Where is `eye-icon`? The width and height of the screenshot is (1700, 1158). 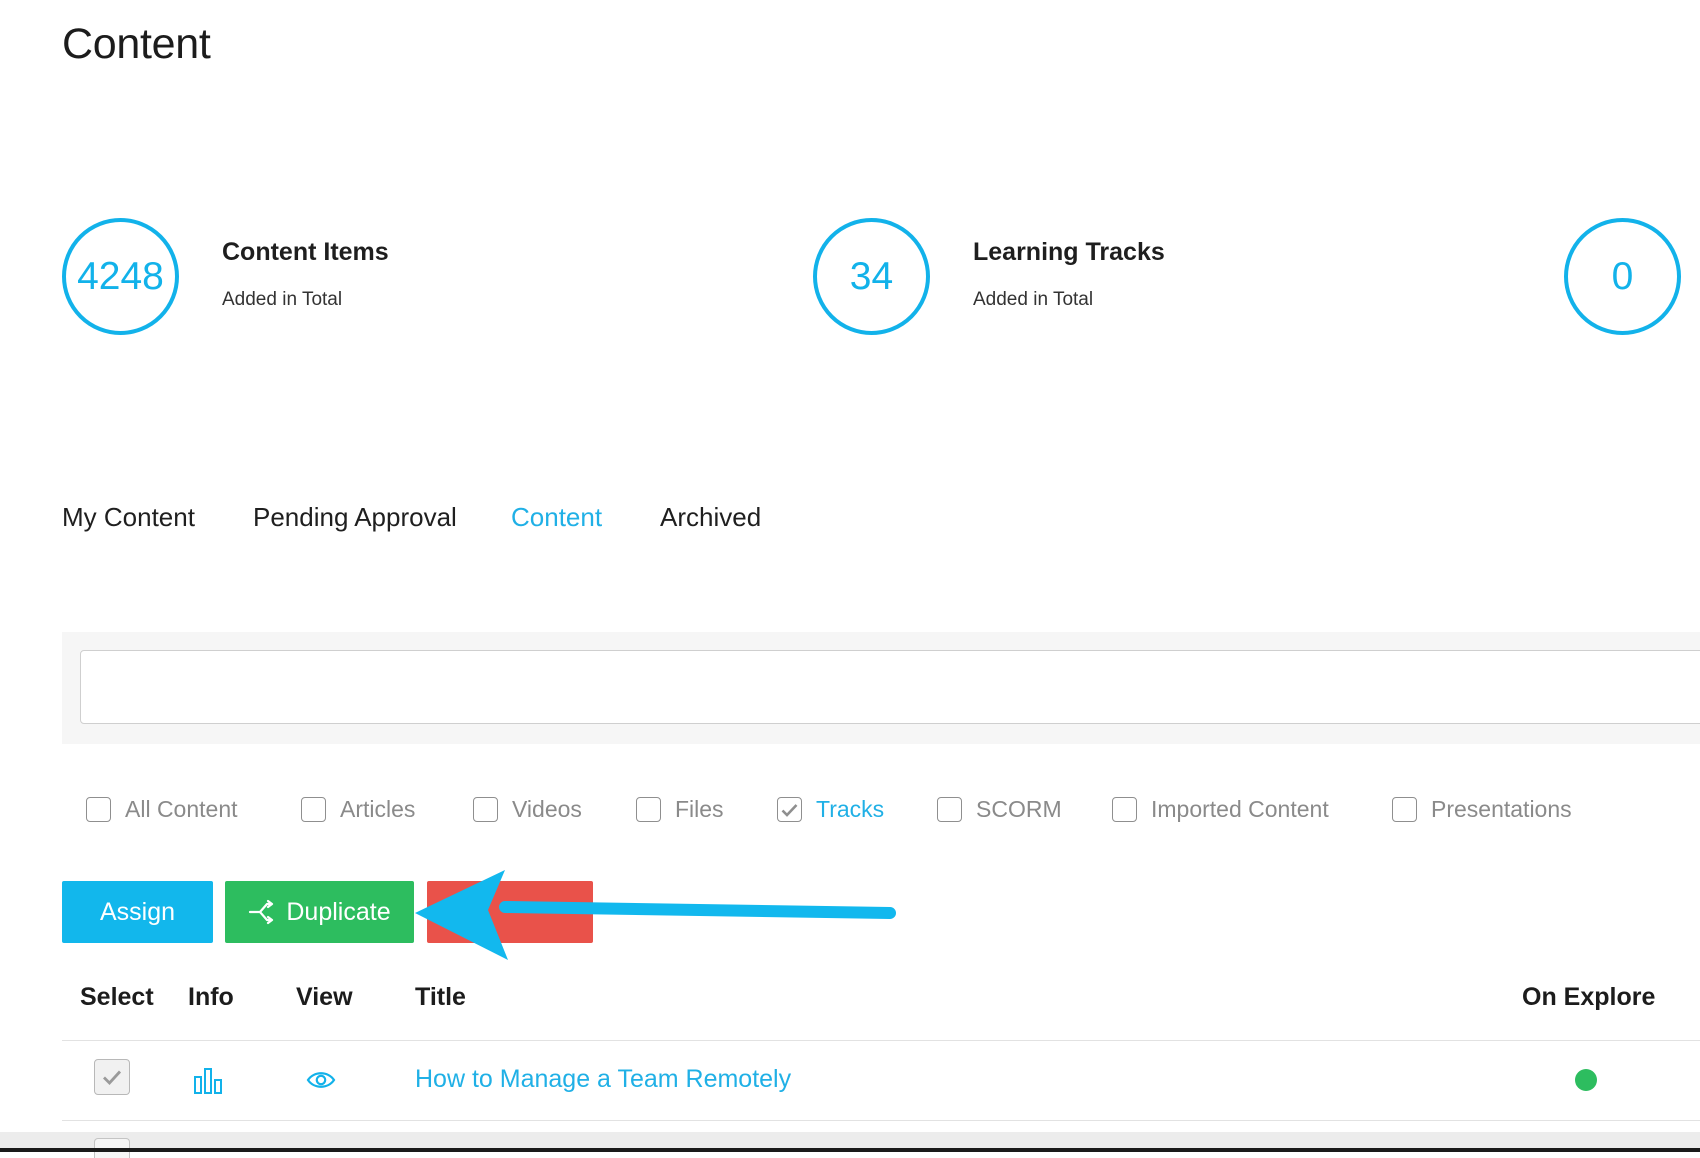 eye-icon is located at coordinates (321, 1080).